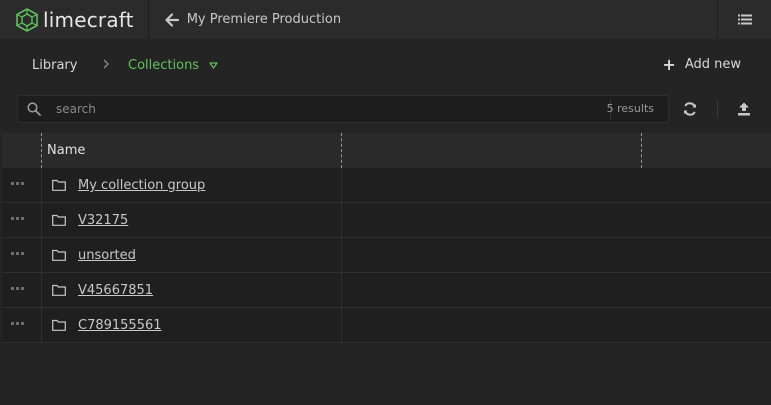 The height and width of the screenshot is (405, 771). I want to click on table-row: V32175, so click(386, 220).